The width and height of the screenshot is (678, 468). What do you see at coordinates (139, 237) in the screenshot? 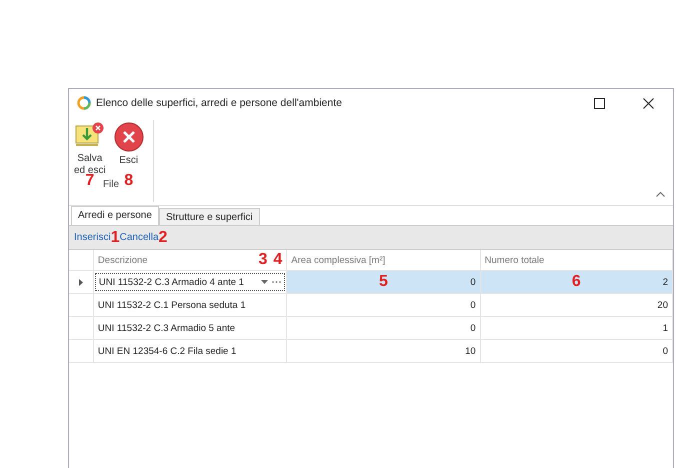
I see `toolbar-link: Cancella` at bounding box center [139, 237].